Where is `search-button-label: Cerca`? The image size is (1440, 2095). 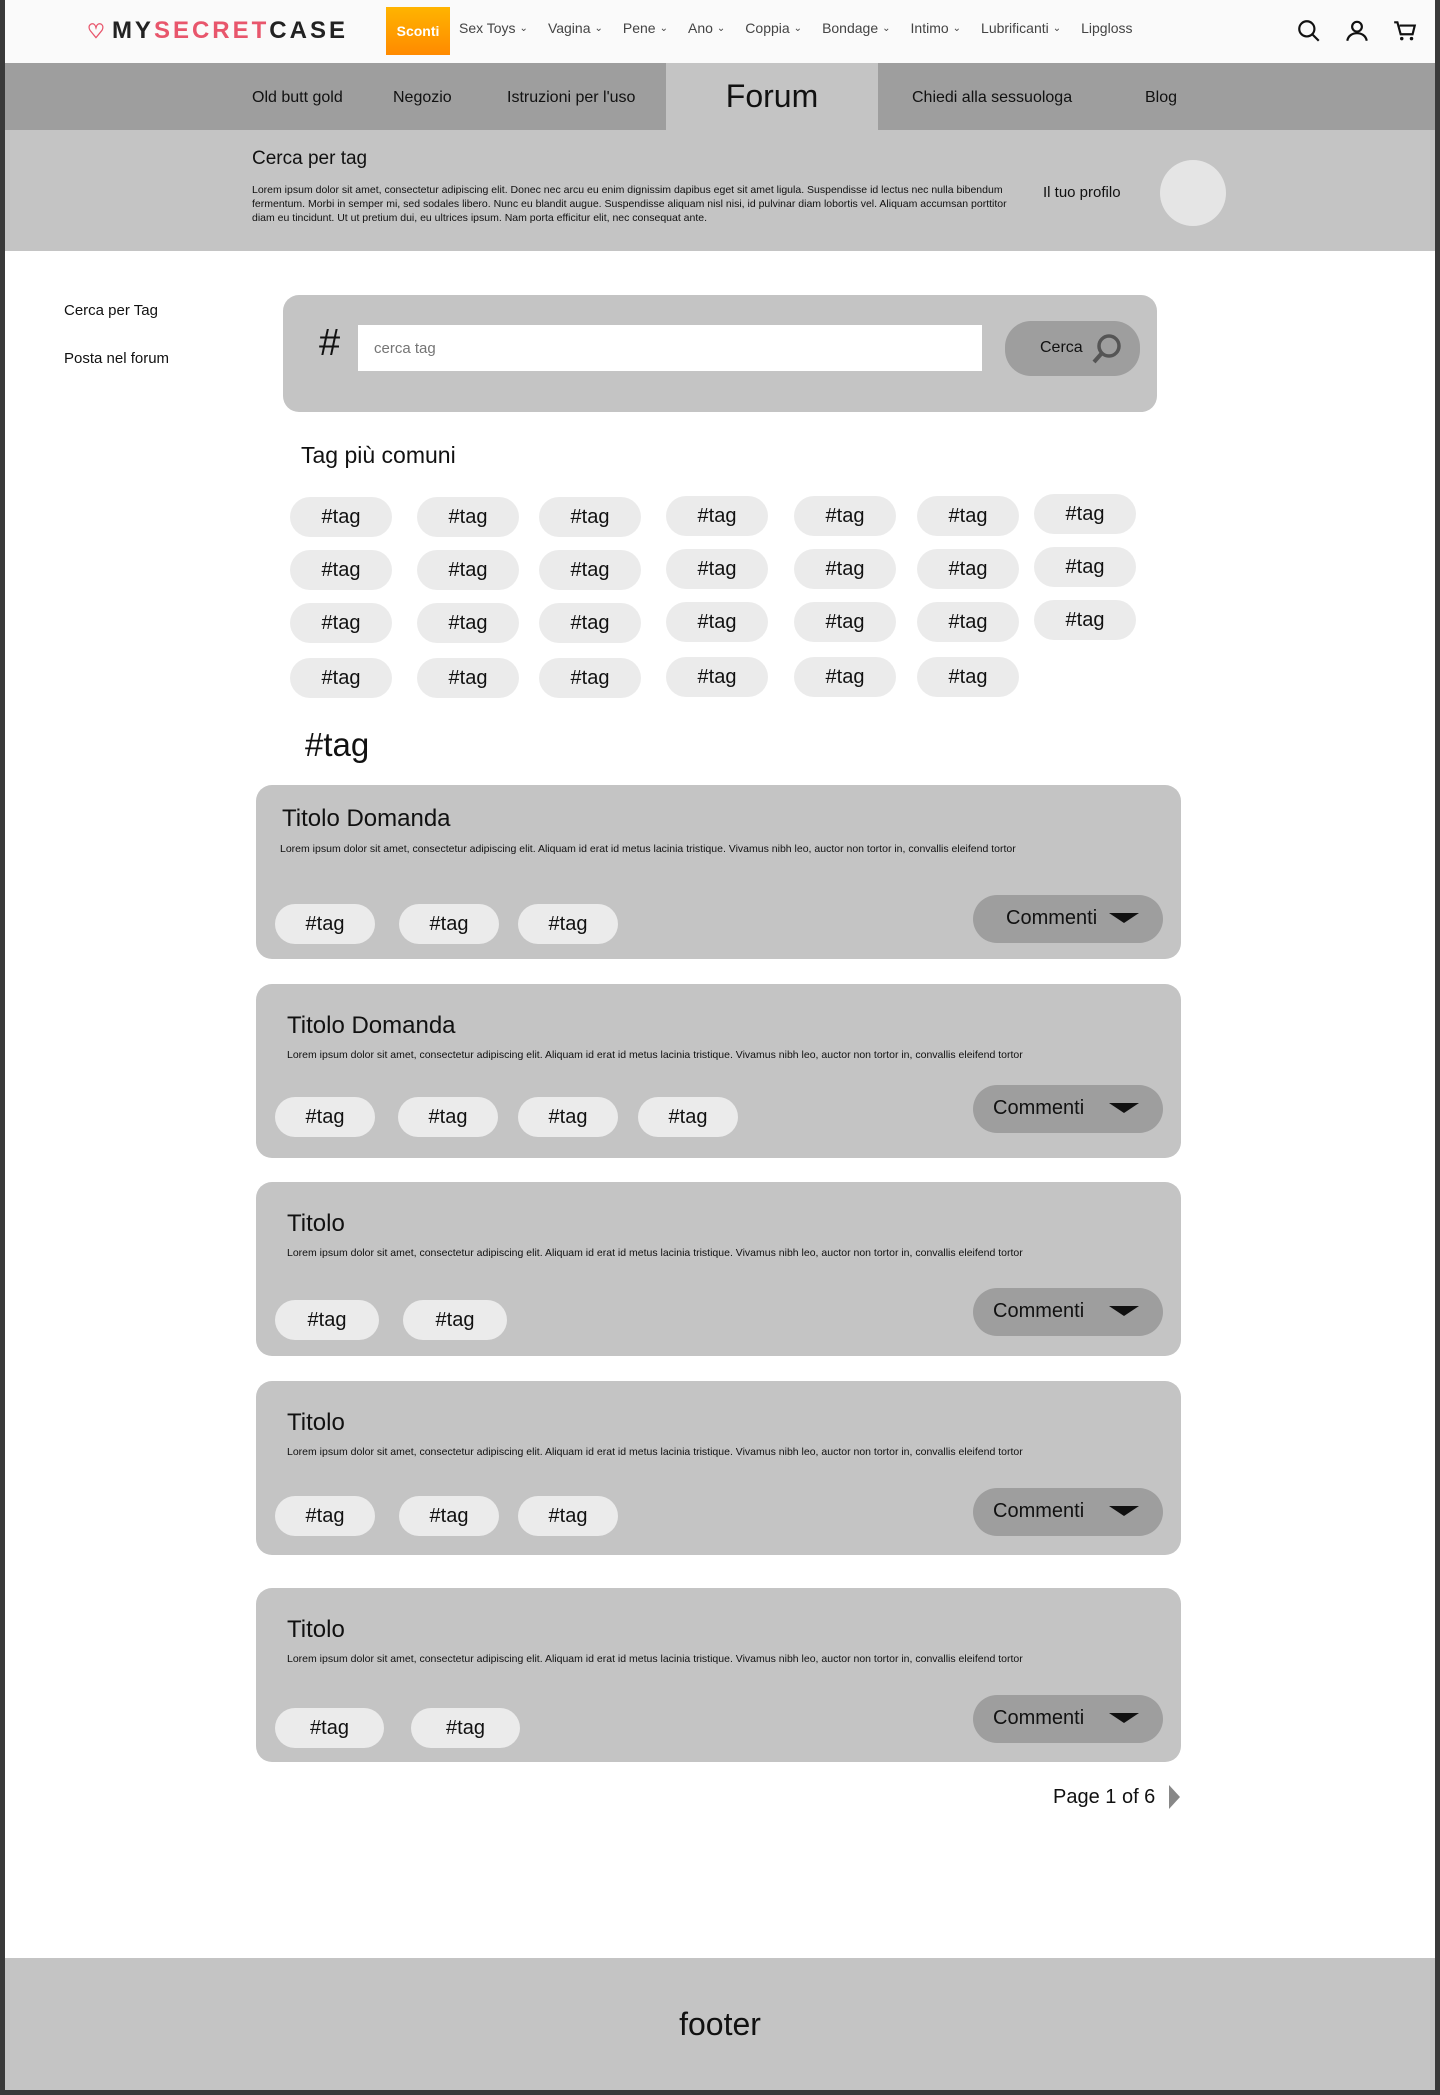 search-button-label: Cerca is located at coordinates (1061, 347).